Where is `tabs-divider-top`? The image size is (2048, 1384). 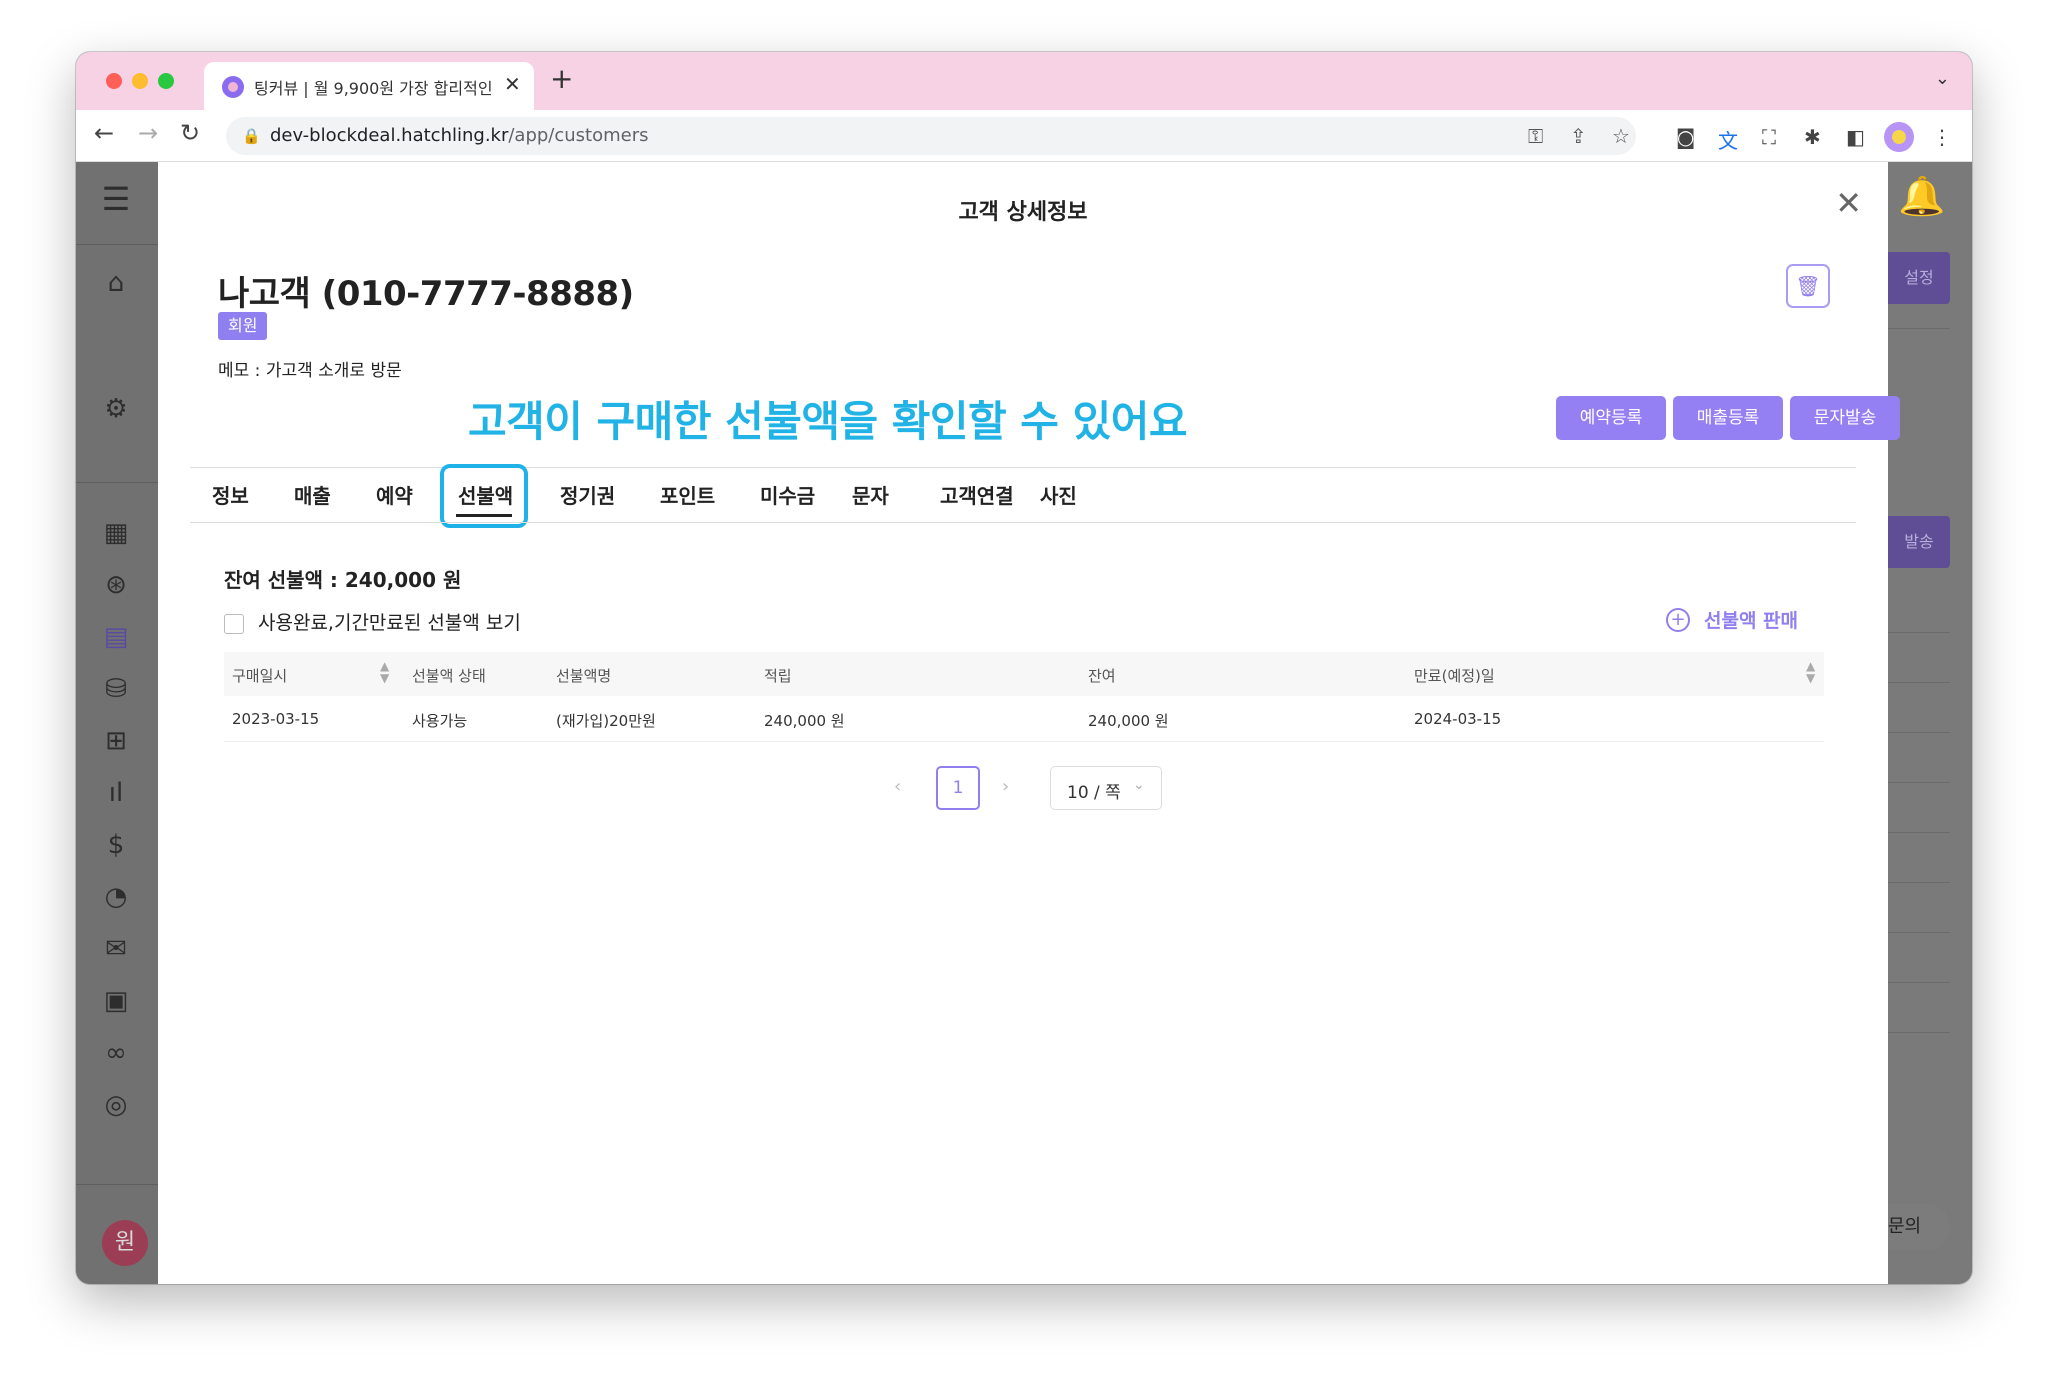 tabs-divider-top is located at coordinates (1023, 467).